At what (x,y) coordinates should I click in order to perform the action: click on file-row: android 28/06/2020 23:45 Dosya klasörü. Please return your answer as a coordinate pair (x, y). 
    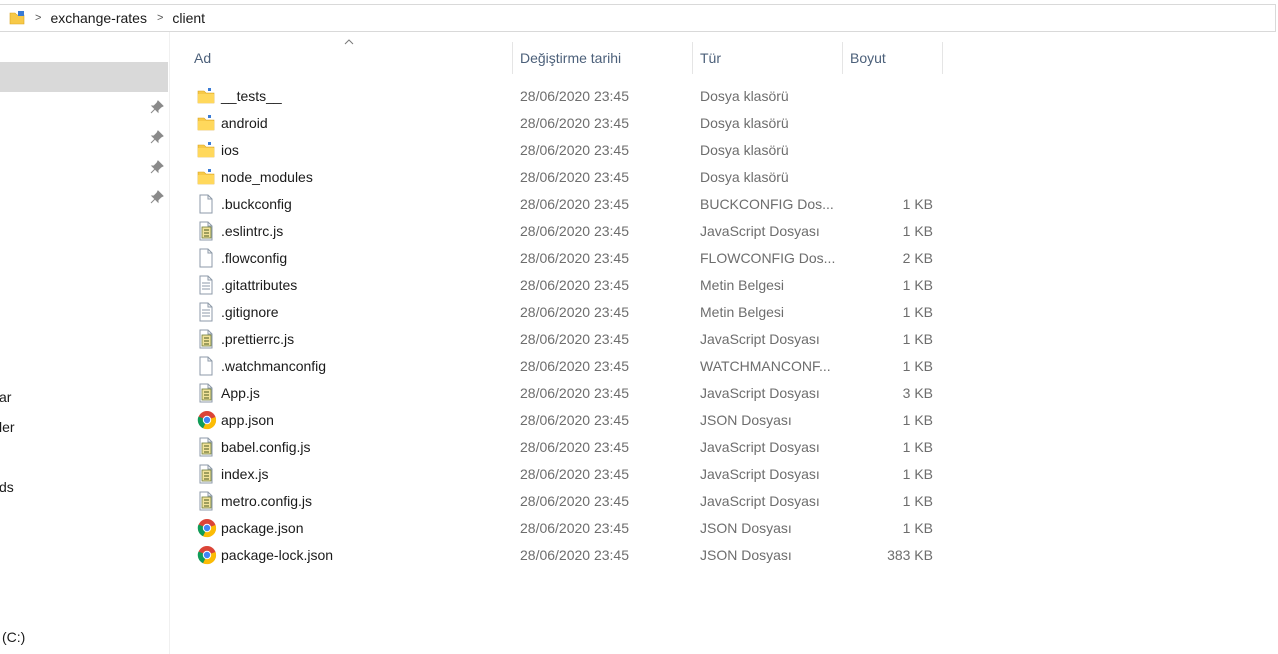
    Looking at the image, I should click on (567, 123).